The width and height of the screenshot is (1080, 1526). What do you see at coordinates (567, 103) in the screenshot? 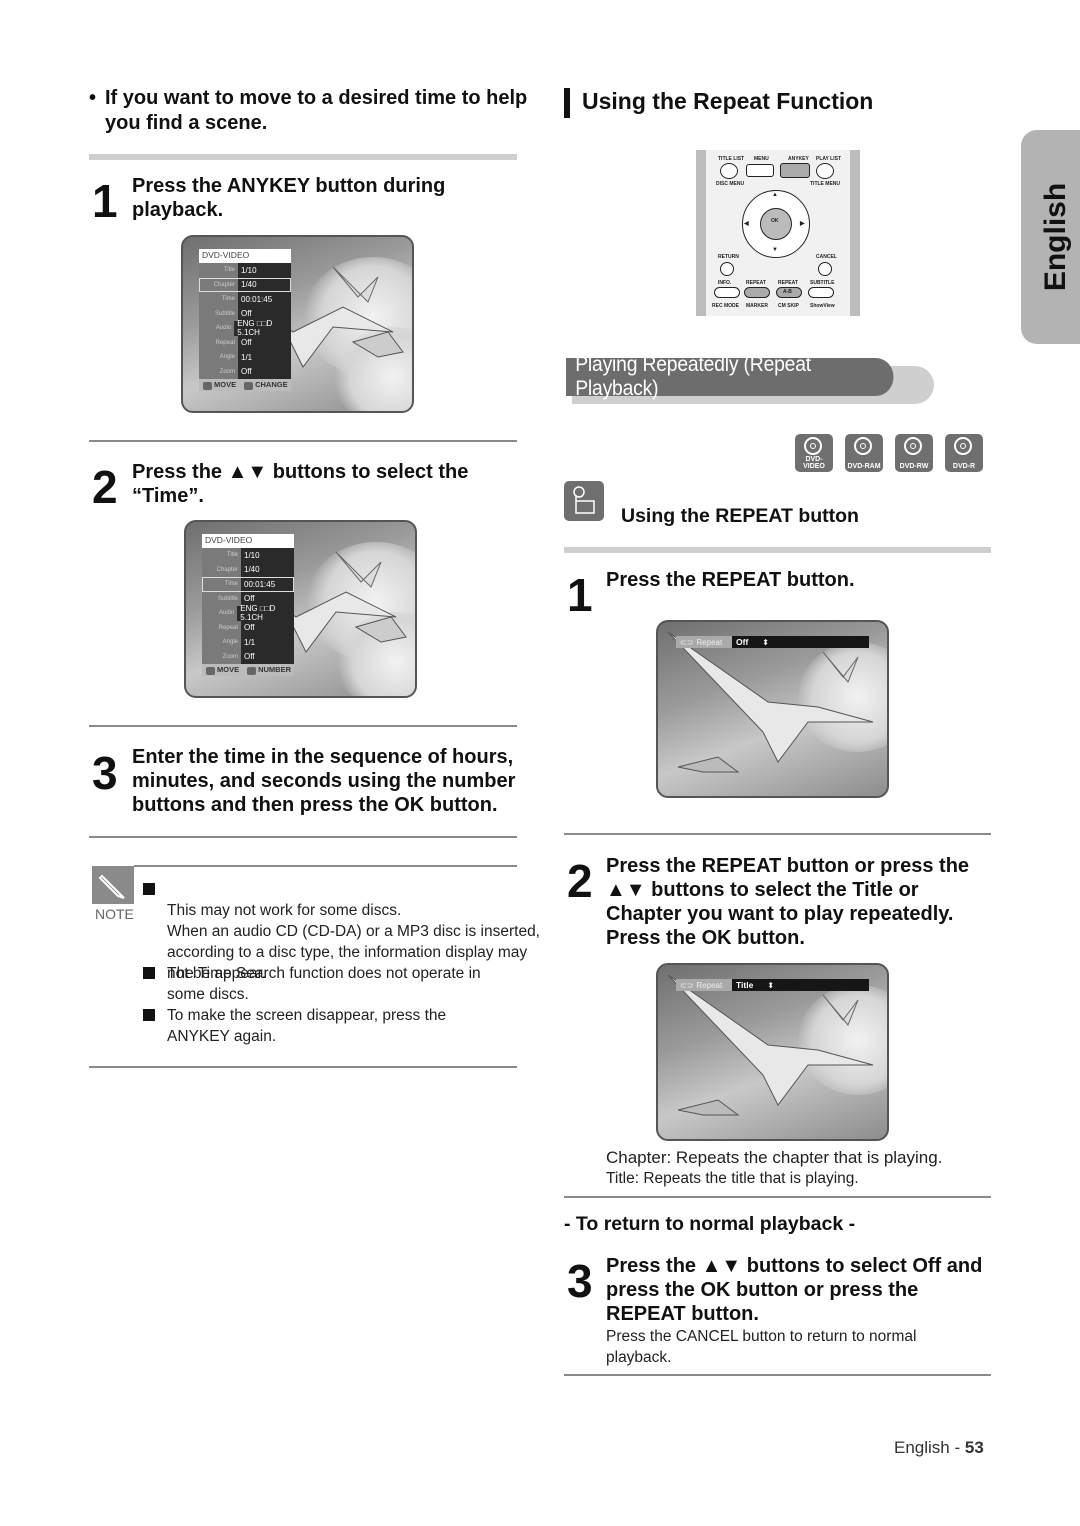
I see `section-marker` at bounding box center [567, 103].